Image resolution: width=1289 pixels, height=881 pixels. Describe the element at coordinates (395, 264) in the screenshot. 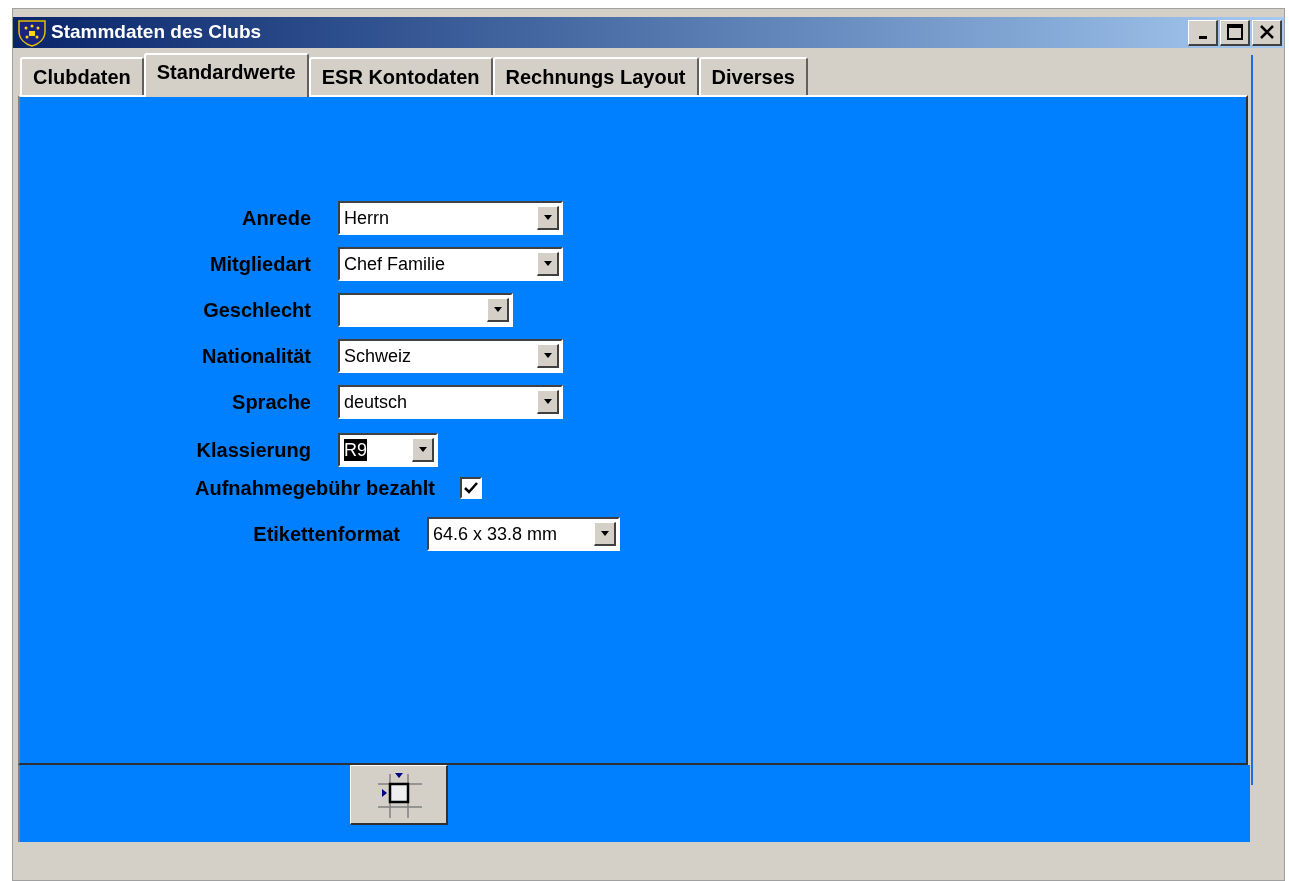

I see `field-value: Chef Familie` at that location.